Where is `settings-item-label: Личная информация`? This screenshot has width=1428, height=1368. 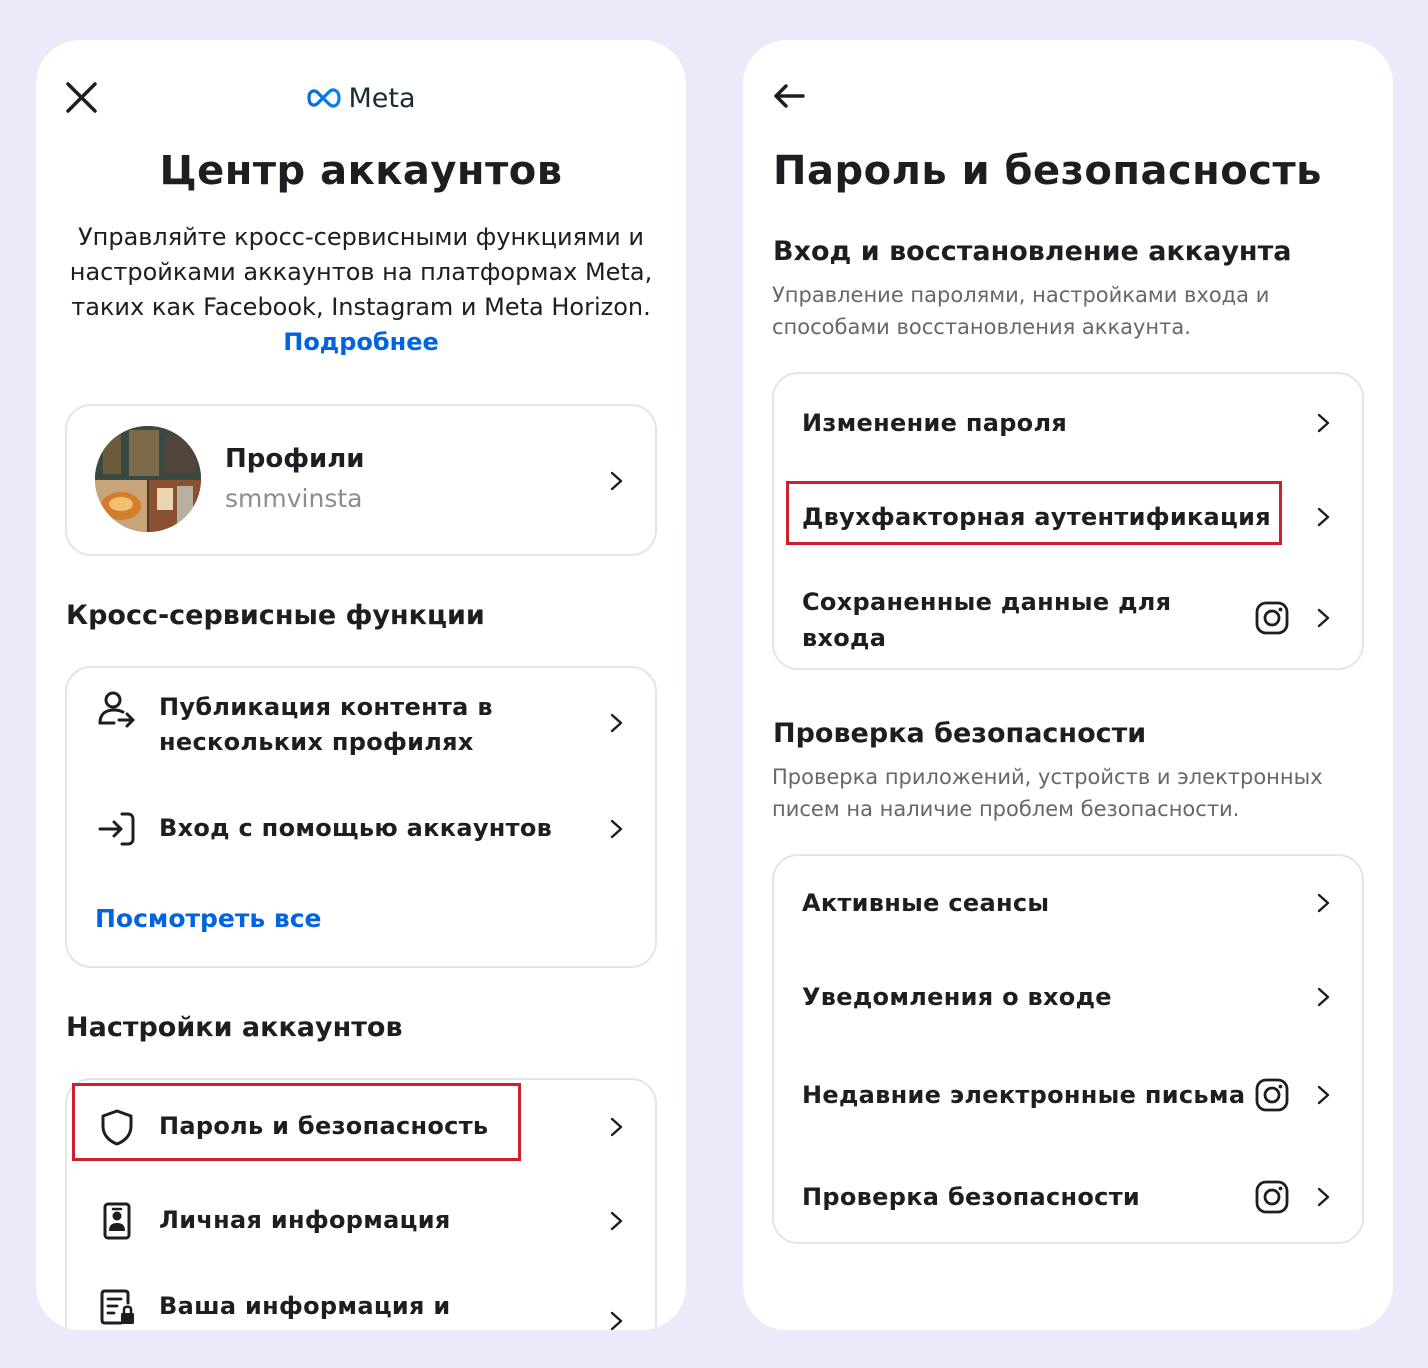 settings-item-label: Личная информация is located at coordinates (305, 1220).